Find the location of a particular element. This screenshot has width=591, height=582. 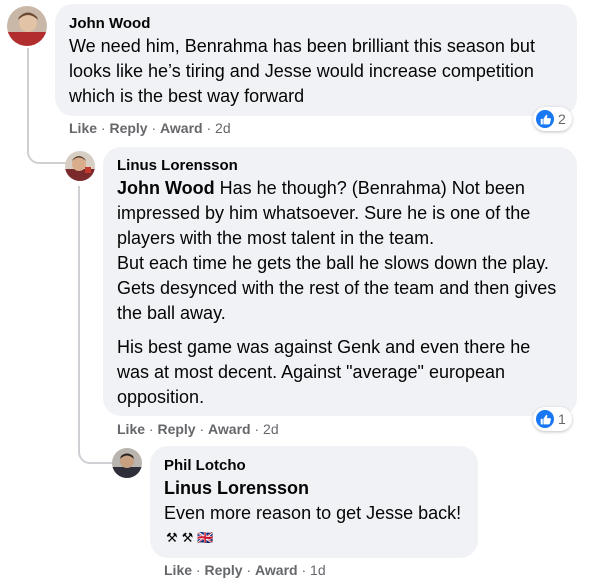

comment-author: Phil Lotcho is located at coordinates (205, 465).